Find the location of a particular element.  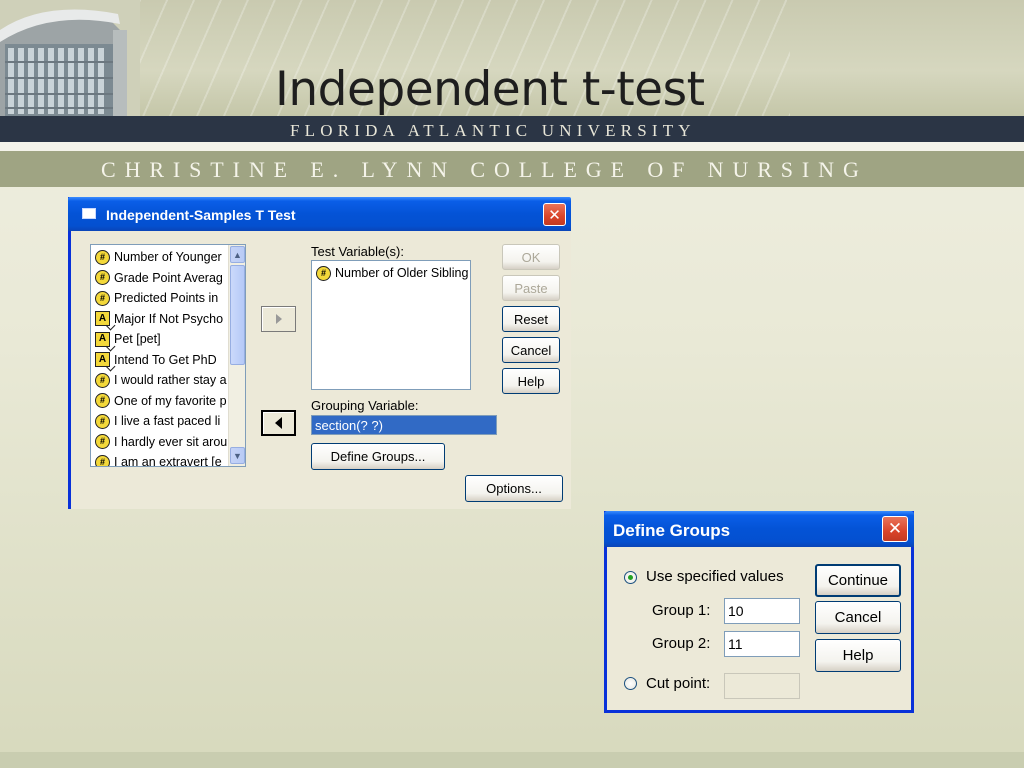

group1-field: 10 is located at coordinates (762, 611).